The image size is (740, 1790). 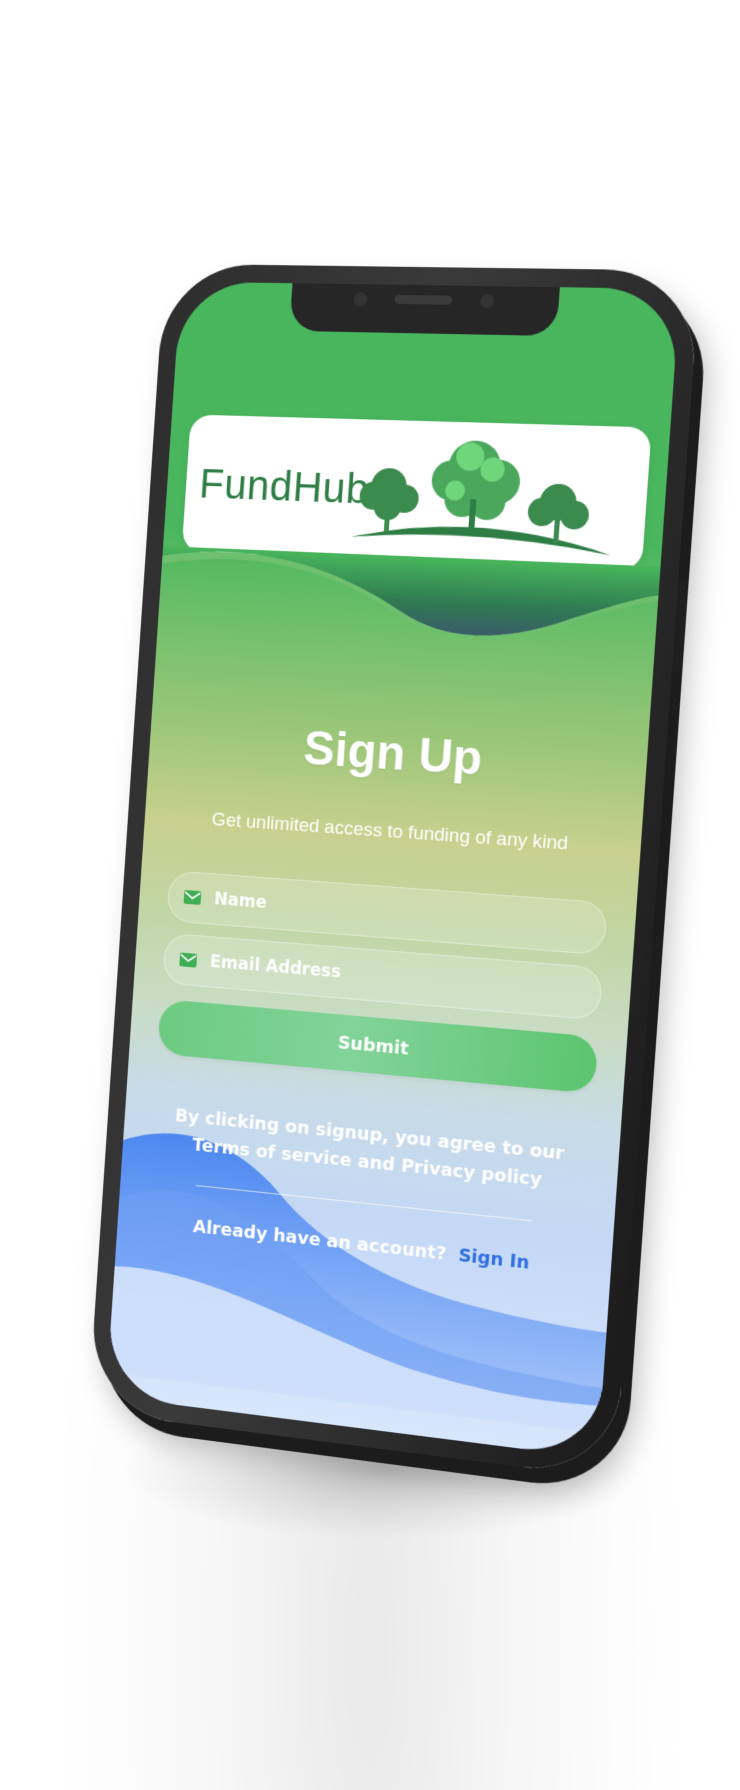 What do you see at coordinates (387, 976) in the screenshot?
I see `email-input` at bounding box center [387, 976].